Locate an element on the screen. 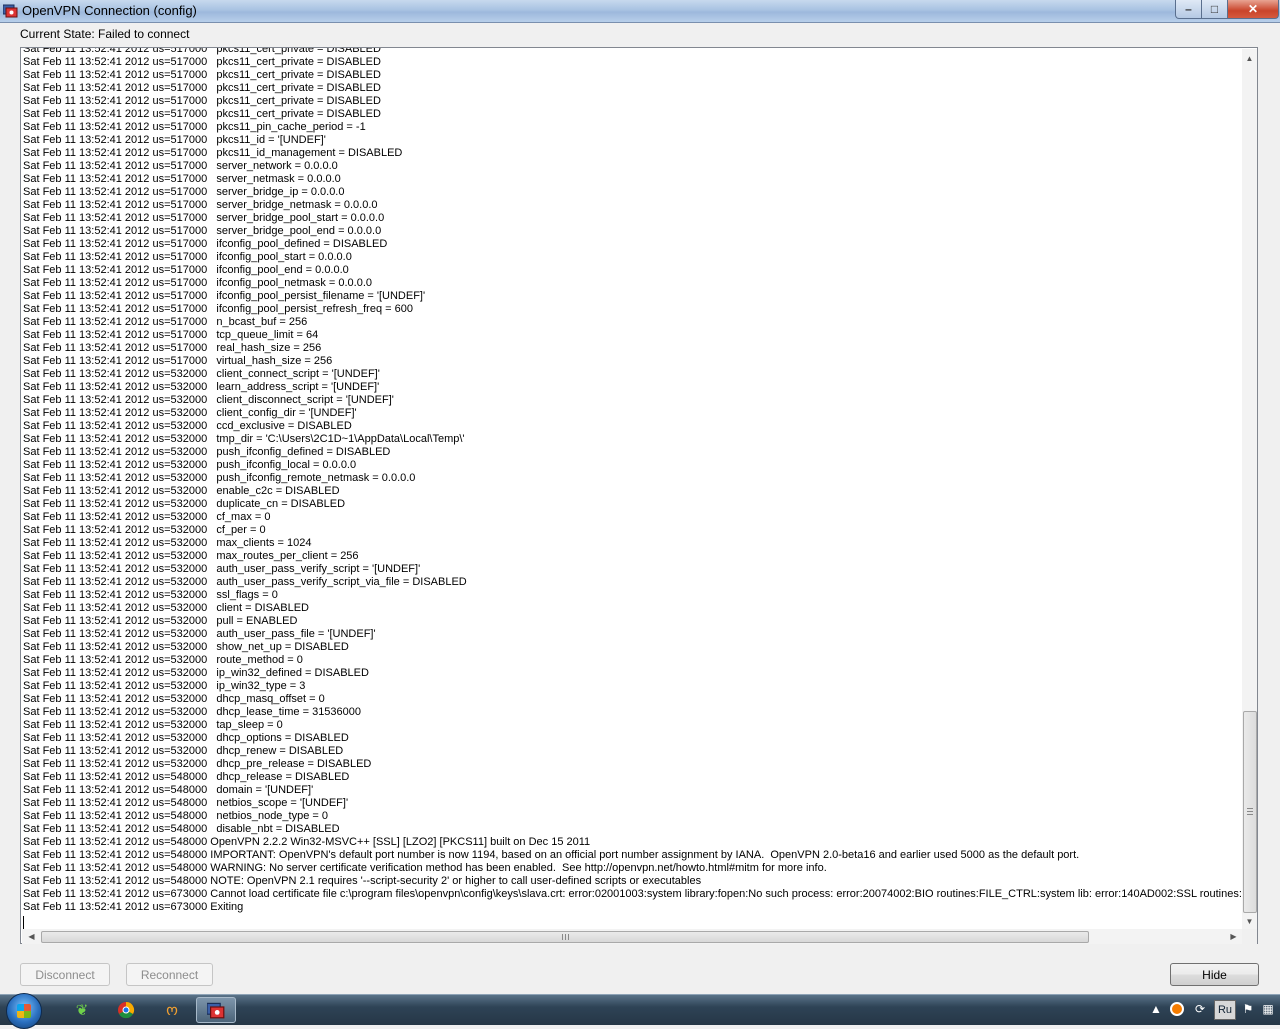  tray-sync-icon: ⟳ is located at coordinates (1200, 1009).